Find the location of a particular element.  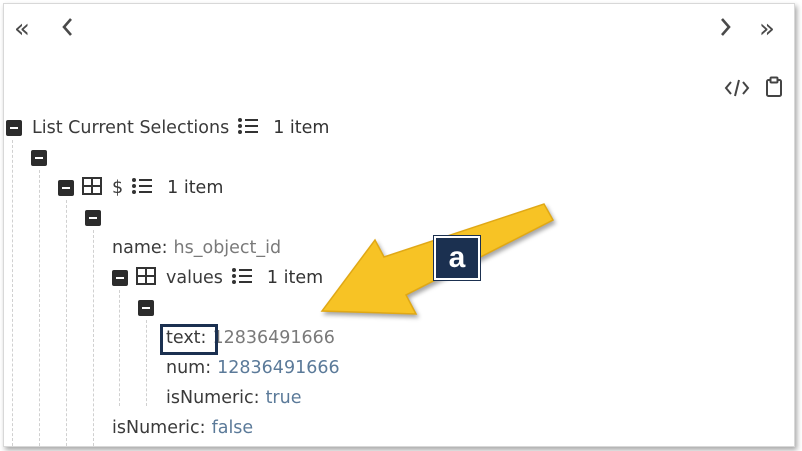

annotation-badge: a is located at coordinates (457, 258).